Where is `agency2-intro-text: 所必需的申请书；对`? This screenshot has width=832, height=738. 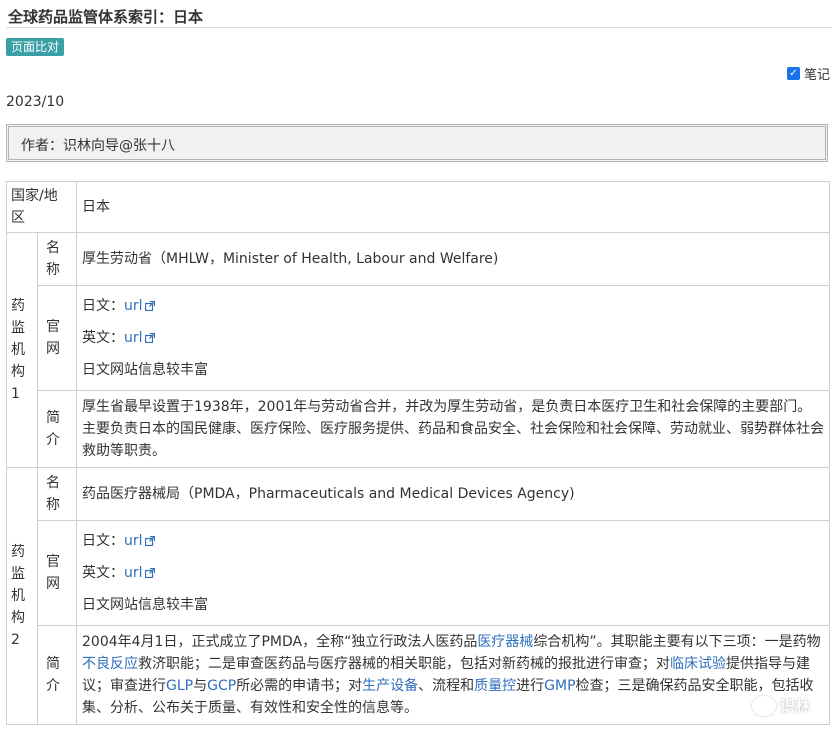
agency2-intro-text: 所必需的申请书；对 is located at coordinates (299, 686).